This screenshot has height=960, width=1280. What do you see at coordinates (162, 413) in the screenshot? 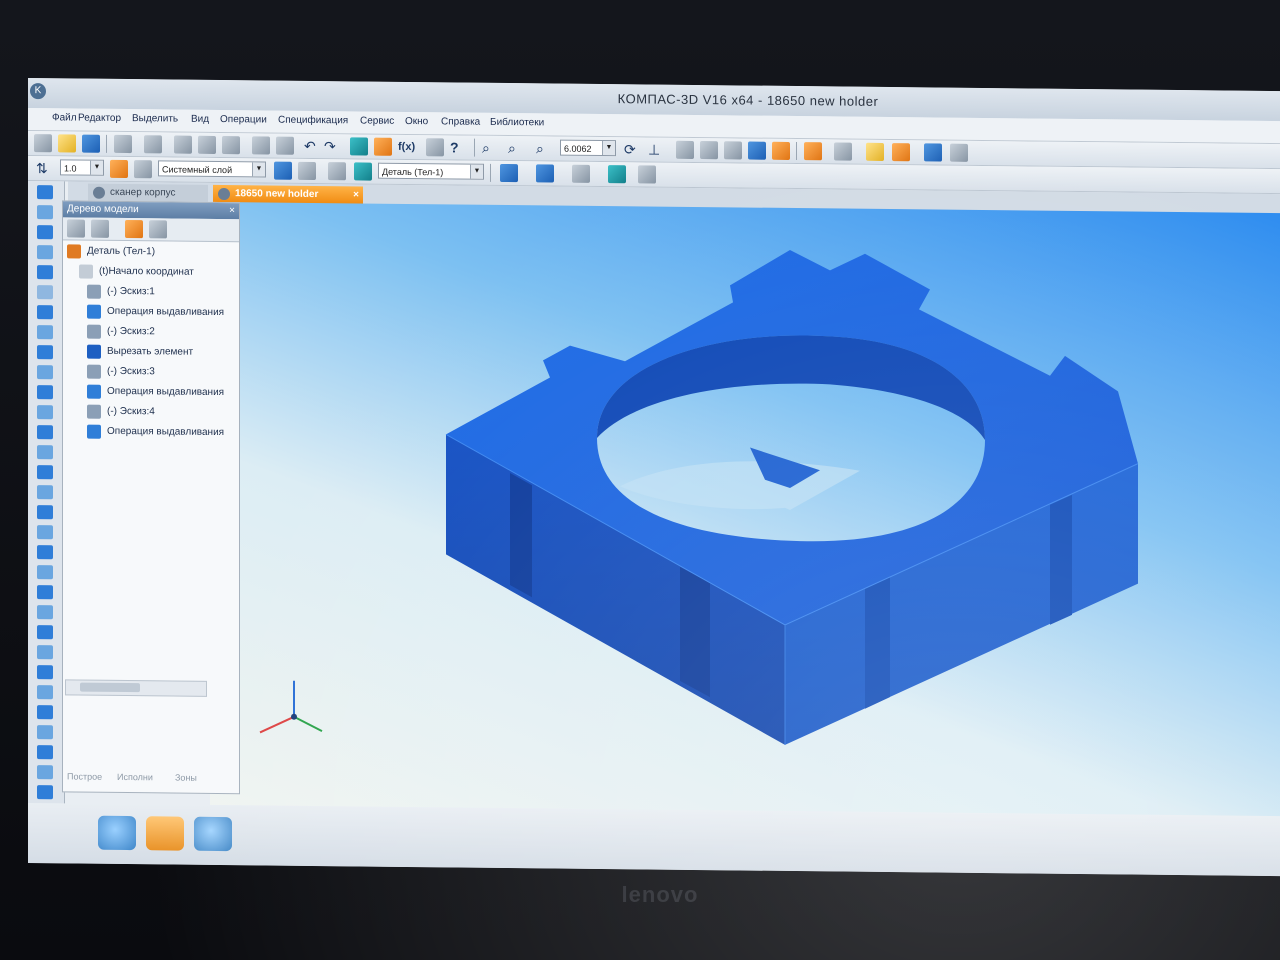
I see `tree-item-sketch-4: (-) Эскиз:4` at bounding box center [162, 413].